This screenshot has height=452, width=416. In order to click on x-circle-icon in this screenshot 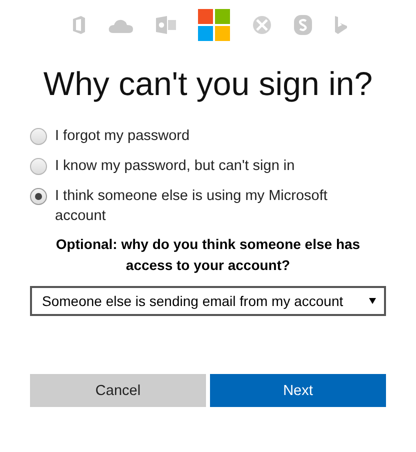, I will do `click(262, 25)`.